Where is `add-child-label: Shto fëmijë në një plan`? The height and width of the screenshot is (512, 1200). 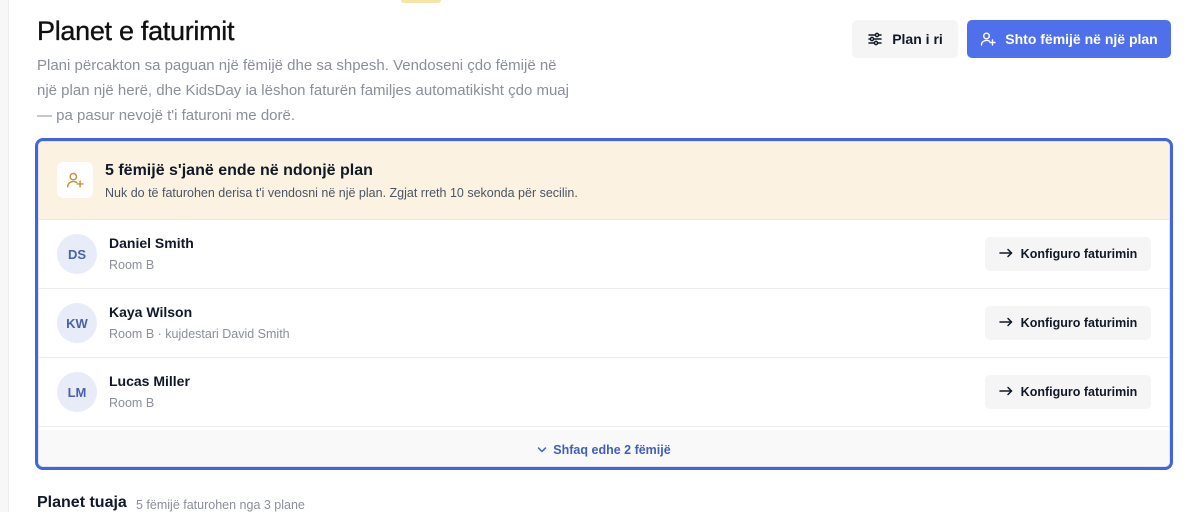
add-child-label: Shto fëmijë në një plan is located at coordinates (1081, 39).